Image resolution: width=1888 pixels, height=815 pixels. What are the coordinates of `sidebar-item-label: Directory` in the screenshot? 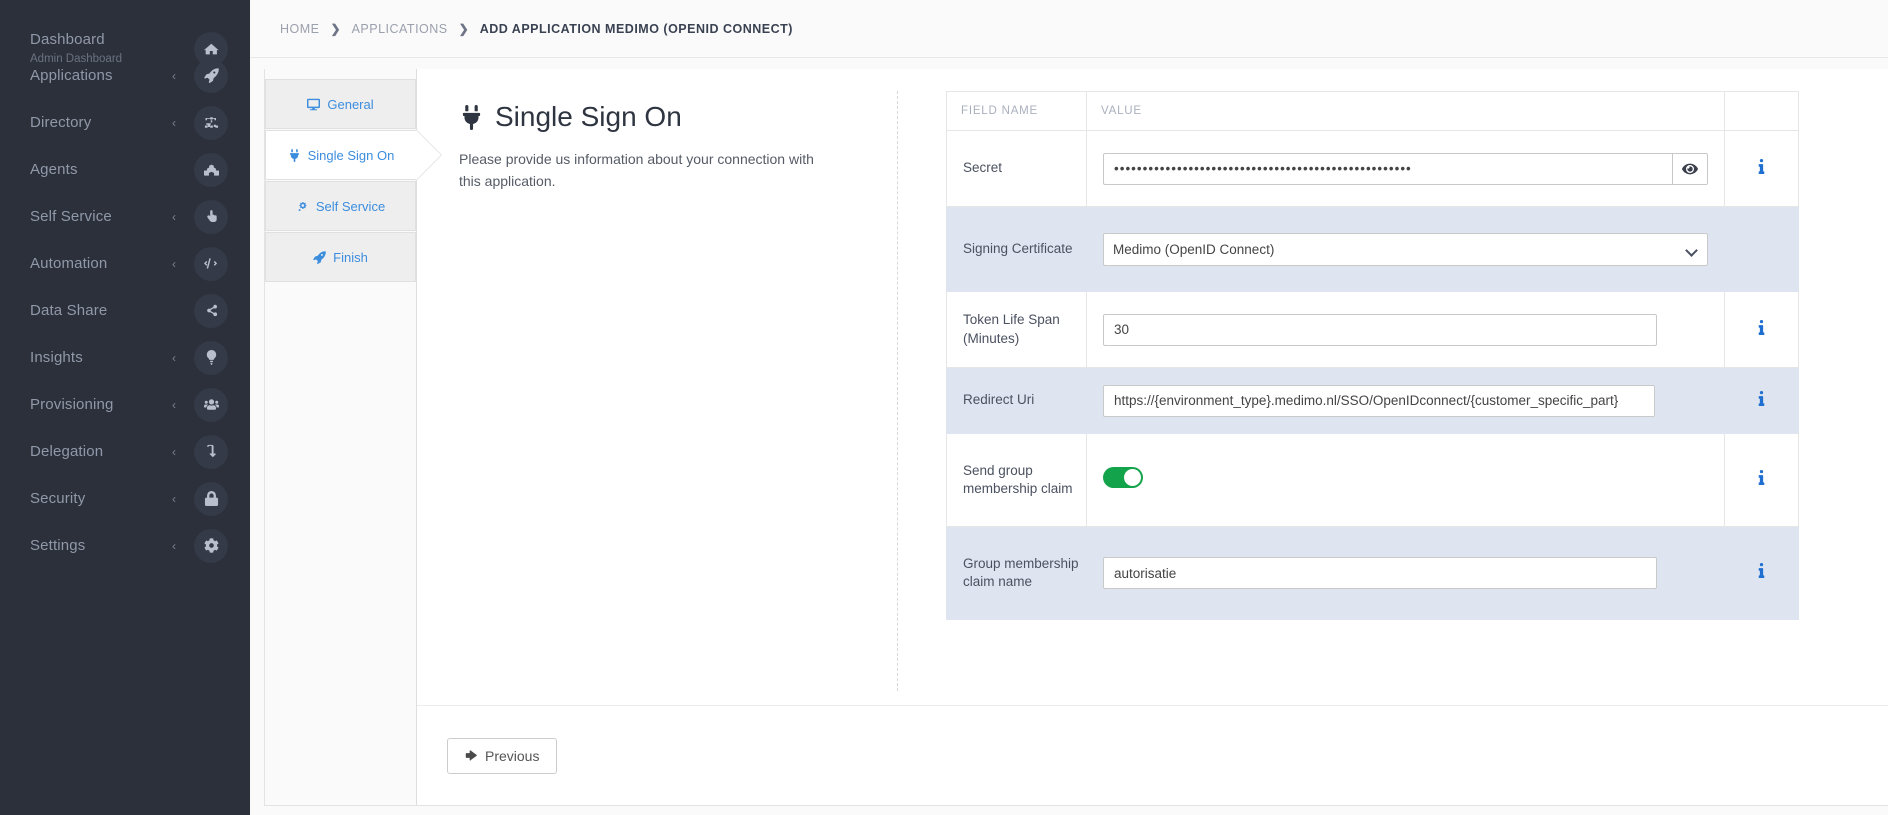 It's located at (61, 122).